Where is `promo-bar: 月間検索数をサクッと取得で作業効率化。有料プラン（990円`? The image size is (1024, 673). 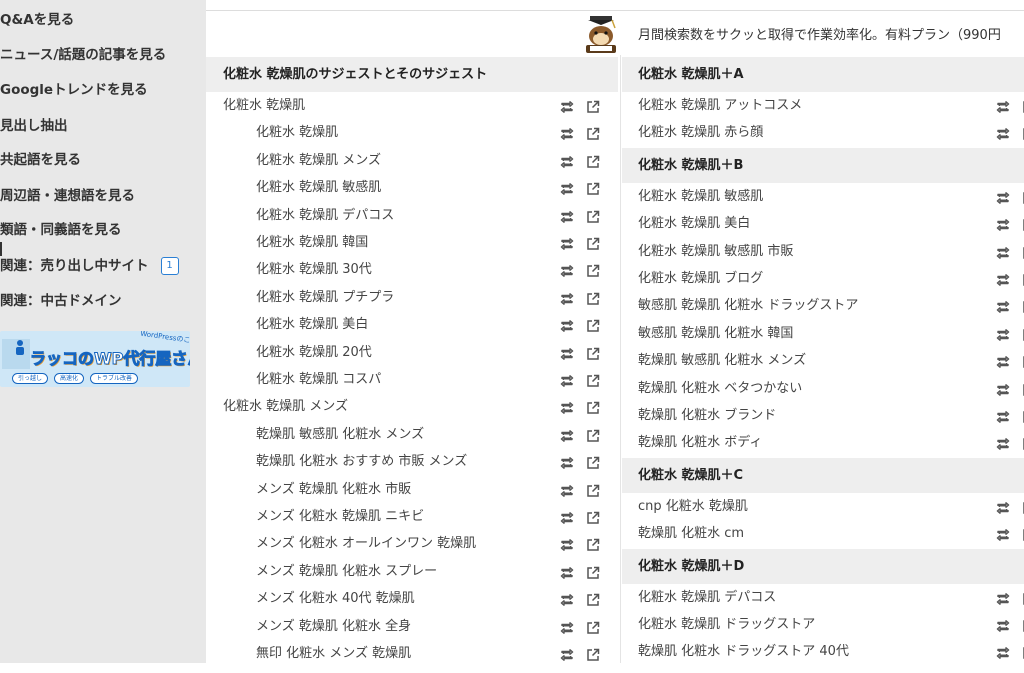
promo-bar: 月間検索数をサクッと取得で作業効率化。有料プラン（990円 is located at coordinates (615, 33).